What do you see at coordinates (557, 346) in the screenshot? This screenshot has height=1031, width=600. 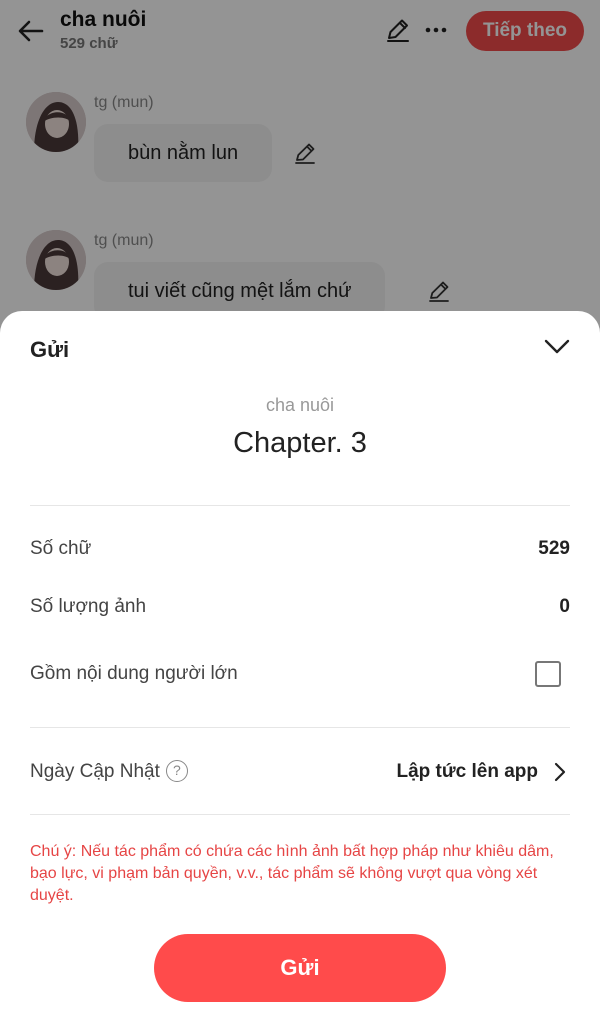 I see `chevron-down-icon` at bounding box center [557, 346].